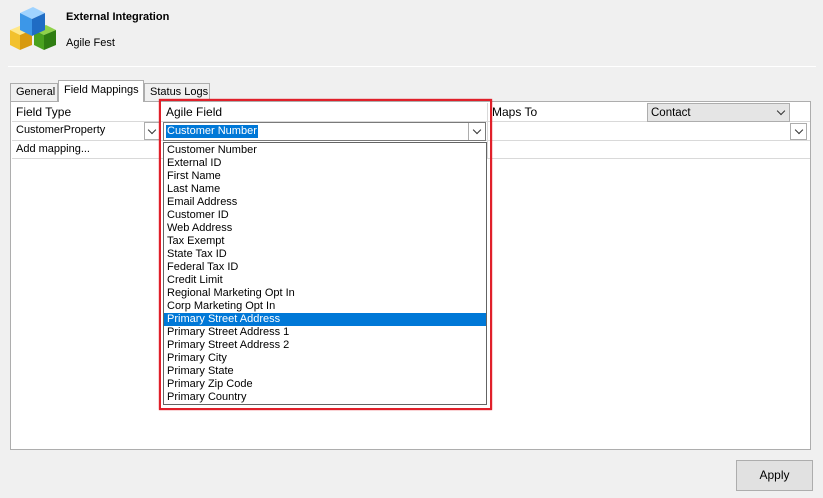  Describe the element at coordinates (212, 131) in the screenshot. I see `agile-field-value: Customer Number` at that location.